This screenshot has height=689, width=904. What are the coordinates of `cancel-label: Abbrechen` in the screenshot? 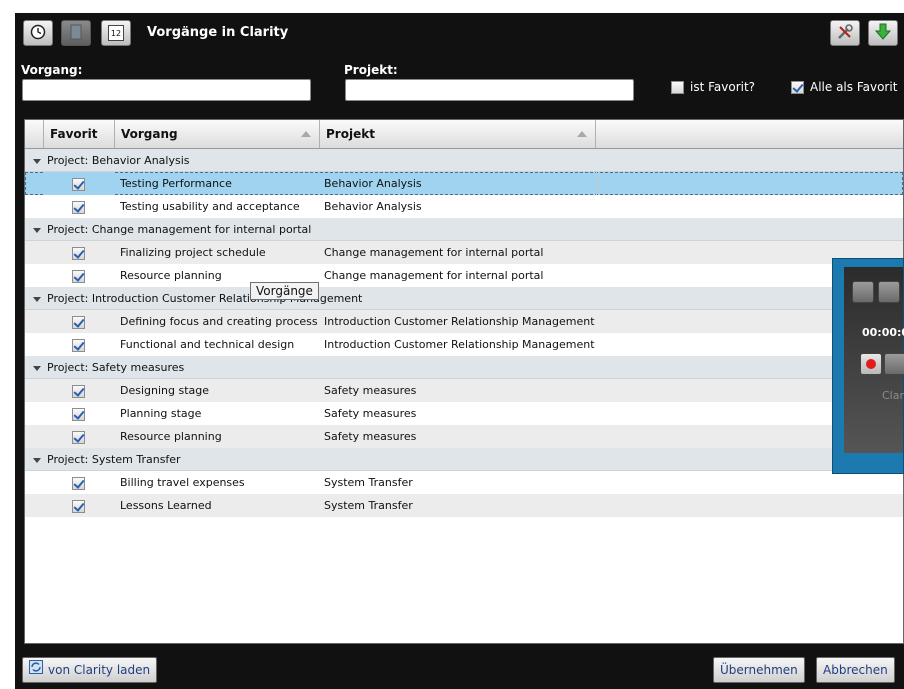 It's located at (855, 670).